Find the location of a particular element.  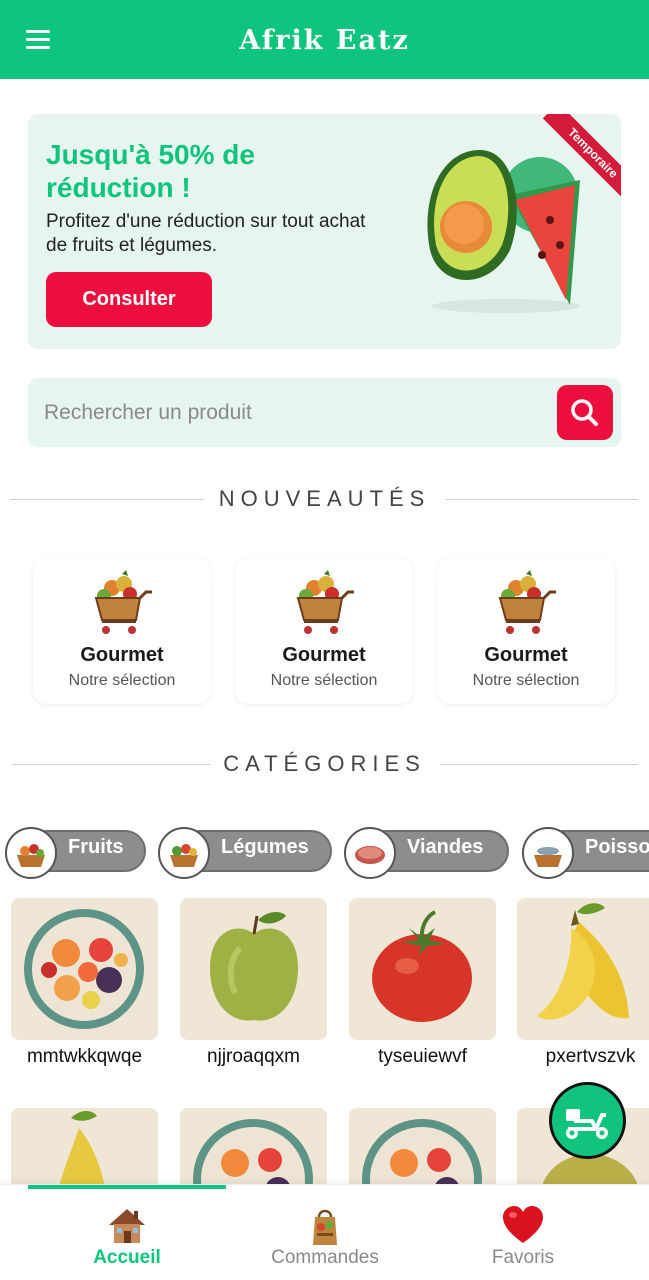

active-tab-indicator is located at coordinates (127, 1187).